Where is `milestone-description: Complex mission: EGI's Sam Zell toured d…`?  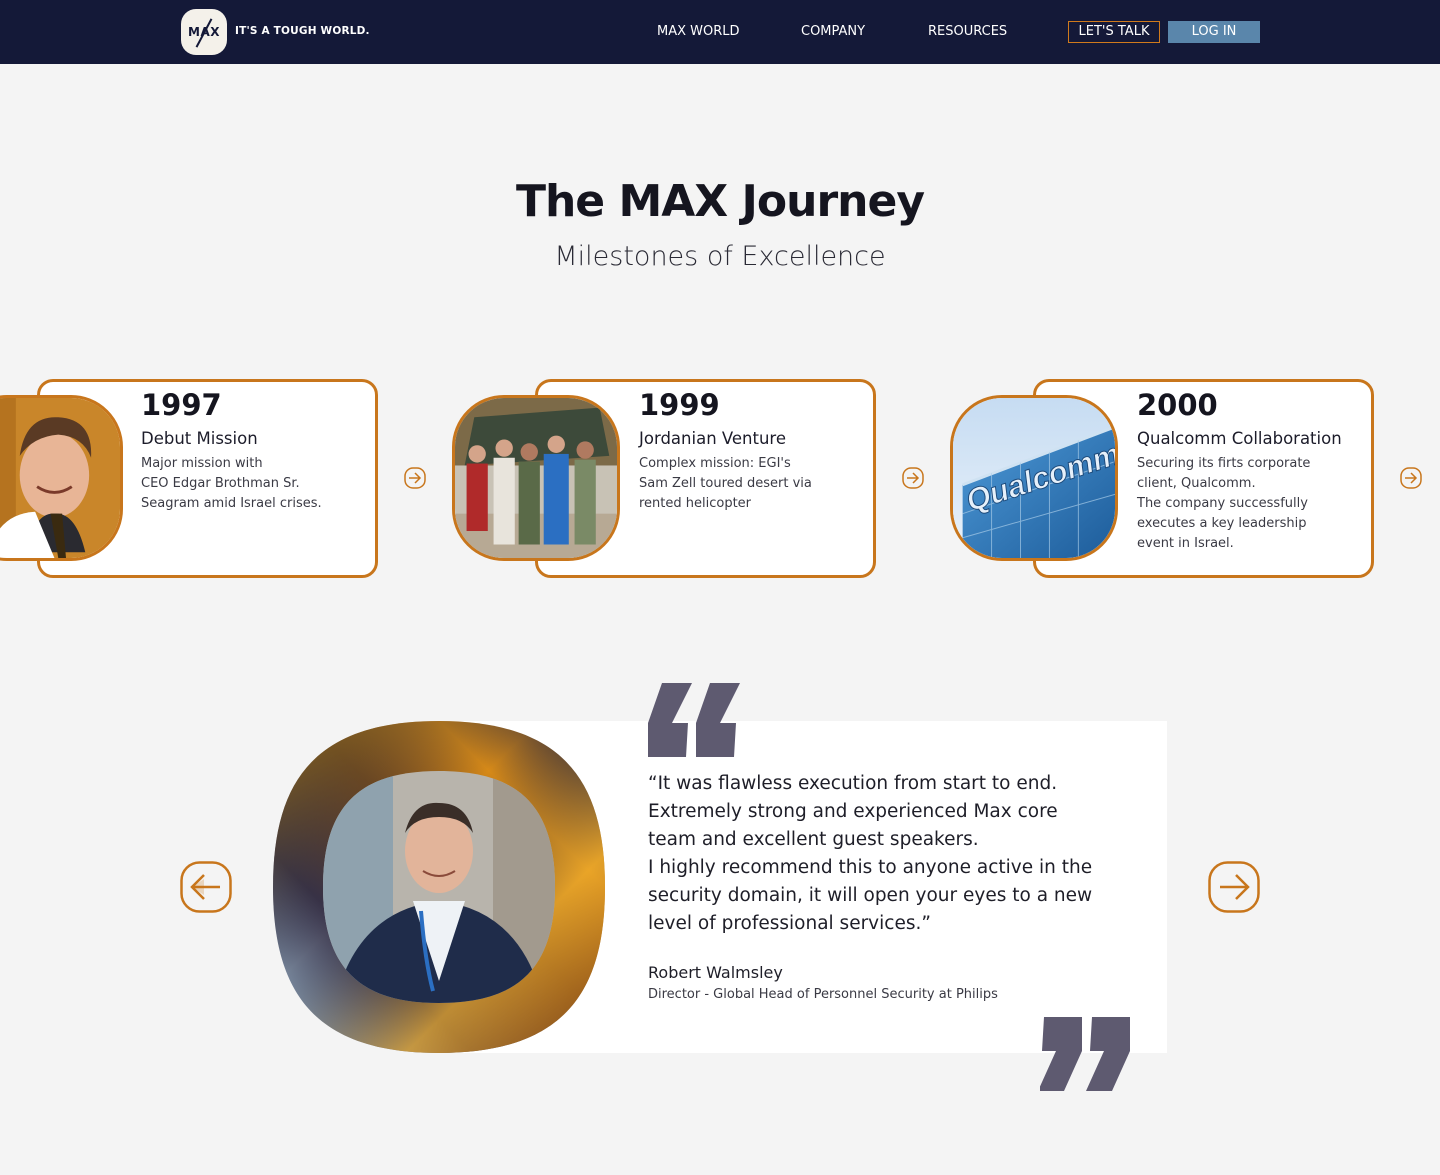
milestone-description: Complex mission: EGI's Sam Zell toured d… is located at coordinates (725, 483).